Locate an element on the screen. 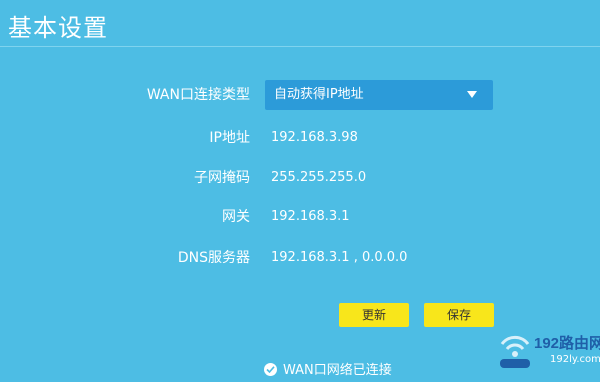  page-title: 基本设置 is located at coordinates (58, 28).